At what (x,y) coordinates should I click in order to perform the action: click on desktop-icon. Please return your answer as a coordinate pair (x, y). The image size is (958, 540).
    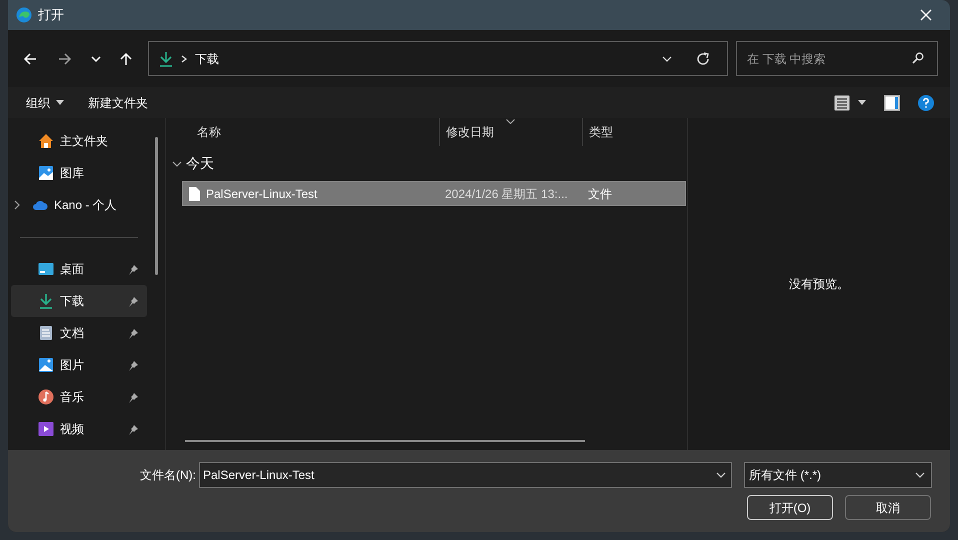
    Looking at the image, I should click on (46, 269).